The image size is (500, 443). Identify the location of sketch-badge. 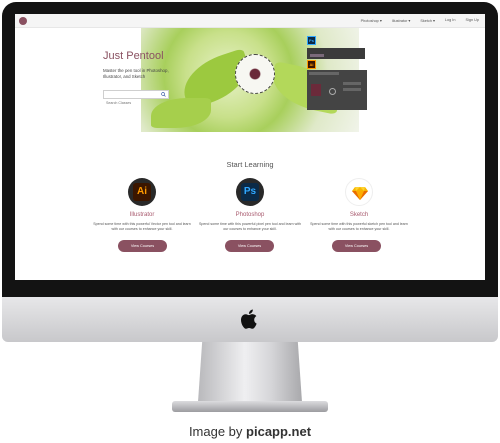
(359, 192).